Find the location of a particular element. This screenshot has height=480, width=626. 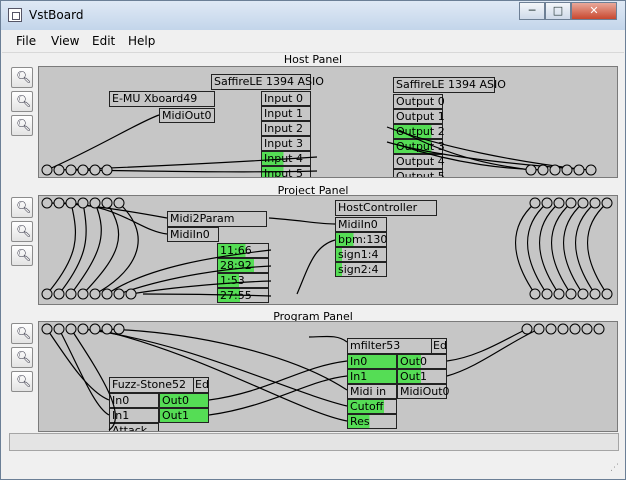

project-zoom-button-1: 🔍︎ is located at coordinates (22, 207).